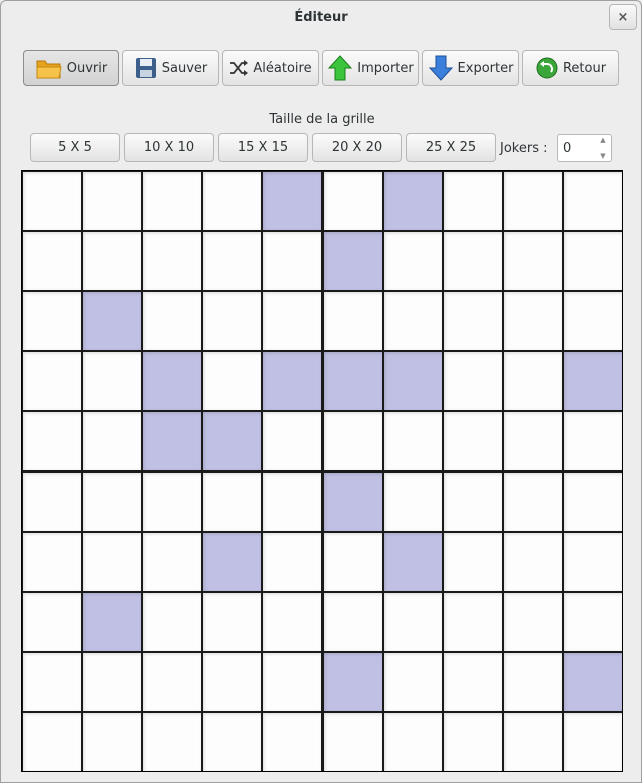  I want to click on spin-down-icon: ▼, so click(602, 156).